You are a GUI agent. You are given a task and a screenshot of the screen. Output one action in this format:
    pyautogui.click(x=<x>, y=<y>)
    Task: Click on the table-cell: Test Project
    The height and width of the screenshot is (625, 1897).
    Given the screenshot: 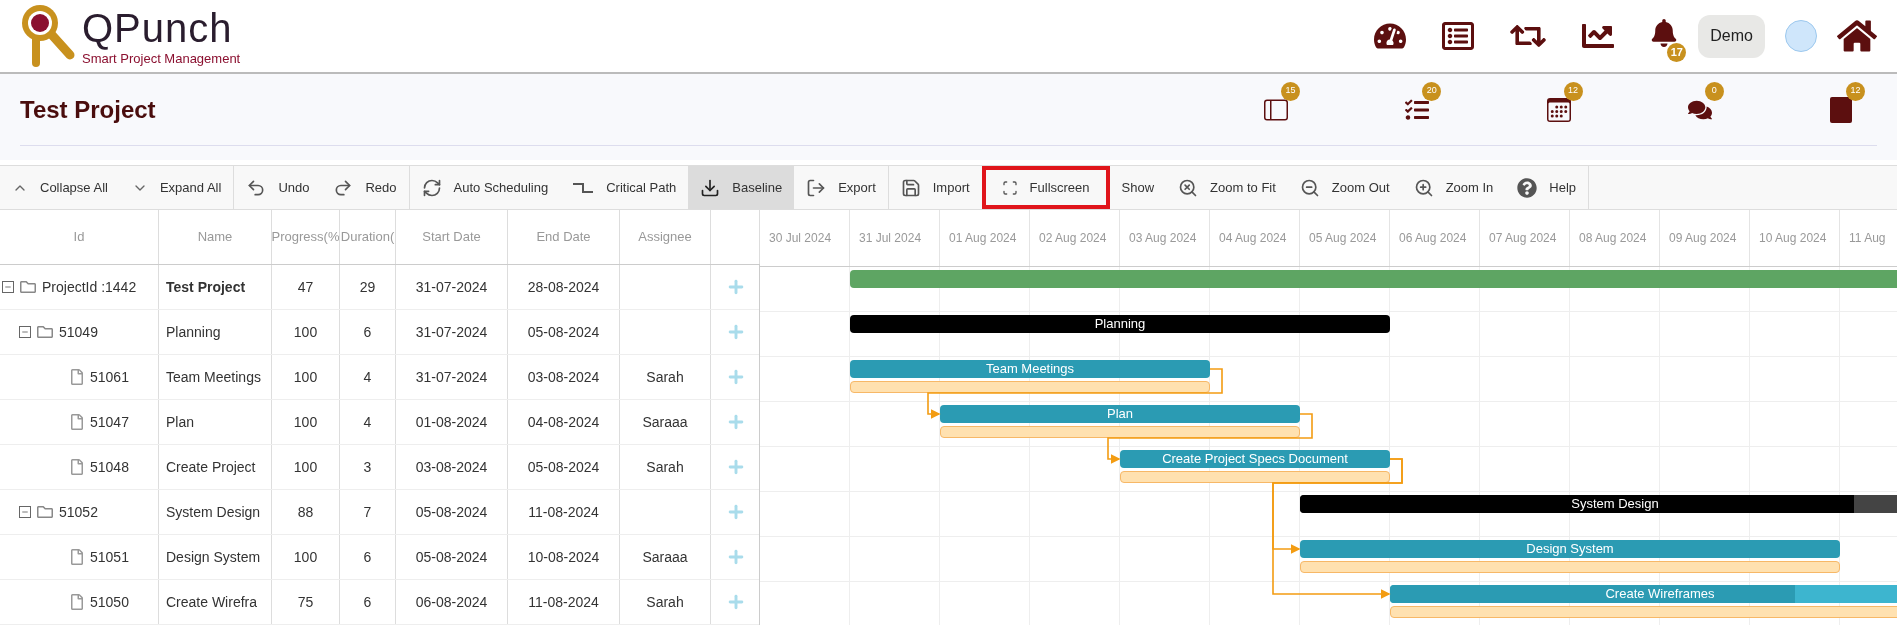 What is the action you would take?
    pyautogui.click(x=215, y=287)
    